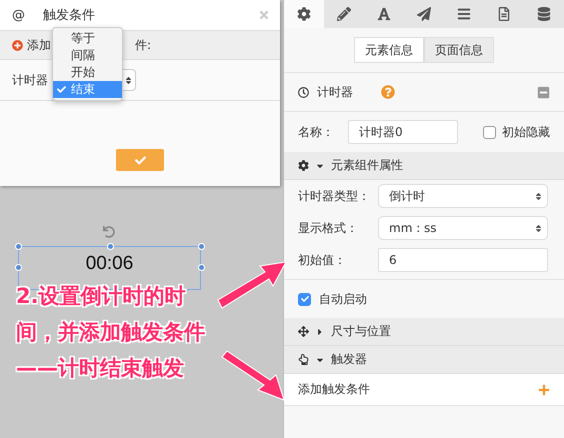 Image resolution: width=564 pixels, height=438 pixels. I want to click on checkbox-label: 自动启动, so click(343, 299).